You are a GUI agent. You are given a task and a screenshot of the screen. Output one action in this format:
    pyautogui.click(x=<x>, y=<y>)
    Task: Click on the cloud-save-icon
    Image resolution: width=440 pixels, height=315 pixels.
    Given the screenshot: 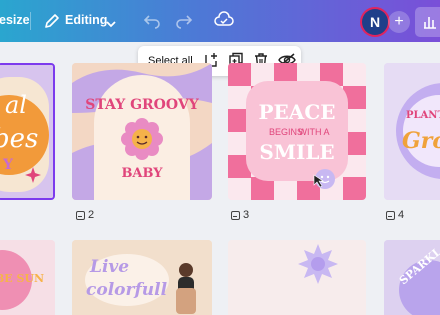 What is the action you would take?
    pyautogui.click(x=224, y=22)
    